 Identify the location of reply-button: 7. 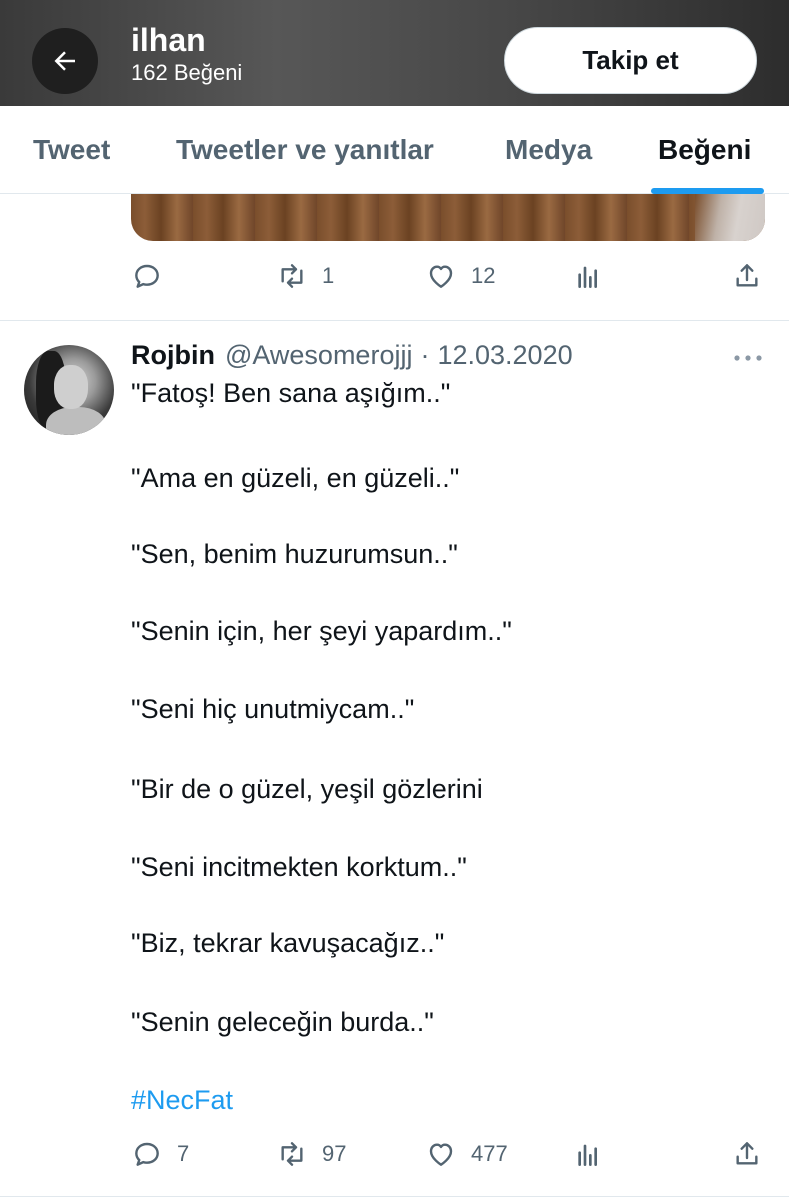
(160, 1154).